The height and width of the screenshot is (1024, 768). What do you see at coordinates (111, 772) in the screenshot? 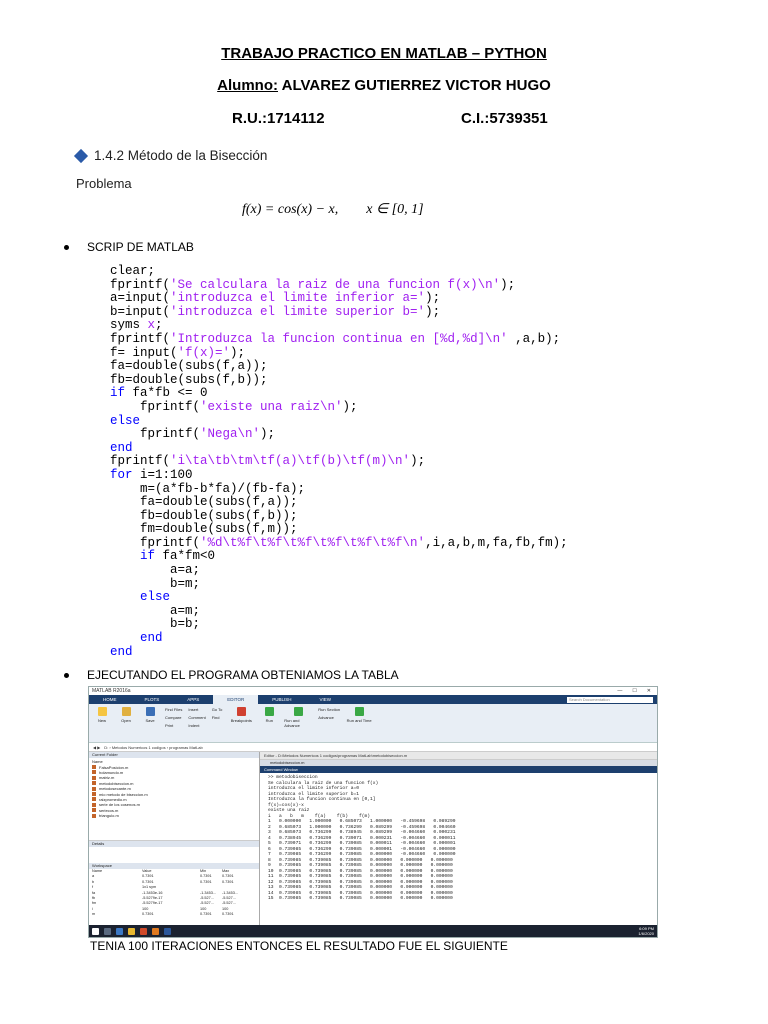
I see `file-name: holamundo.m` at bounding box center [111, 772].